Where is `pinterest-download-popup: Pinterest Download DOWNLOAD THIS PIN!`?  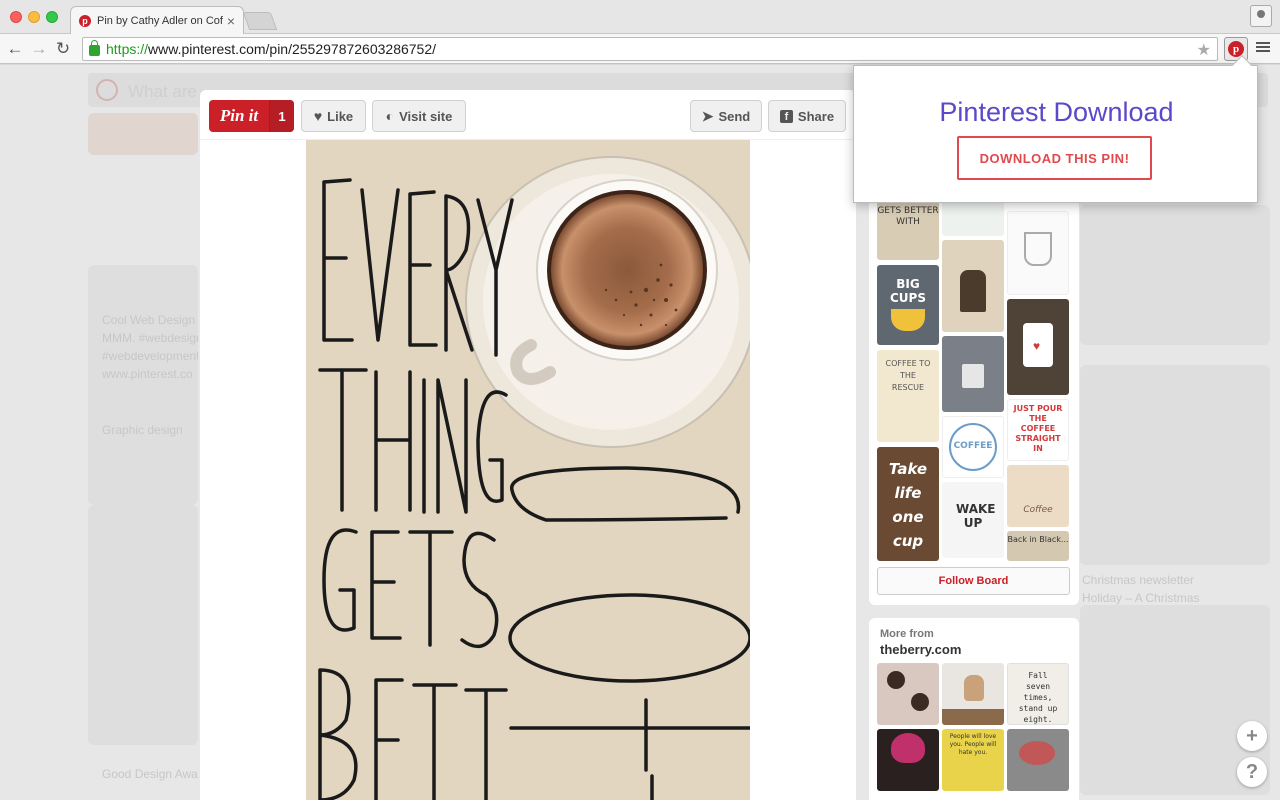
pinterest-download-popup: Pinterest Download DOWNLOAD THIS PIN! is located at coordinates (1055, 129).